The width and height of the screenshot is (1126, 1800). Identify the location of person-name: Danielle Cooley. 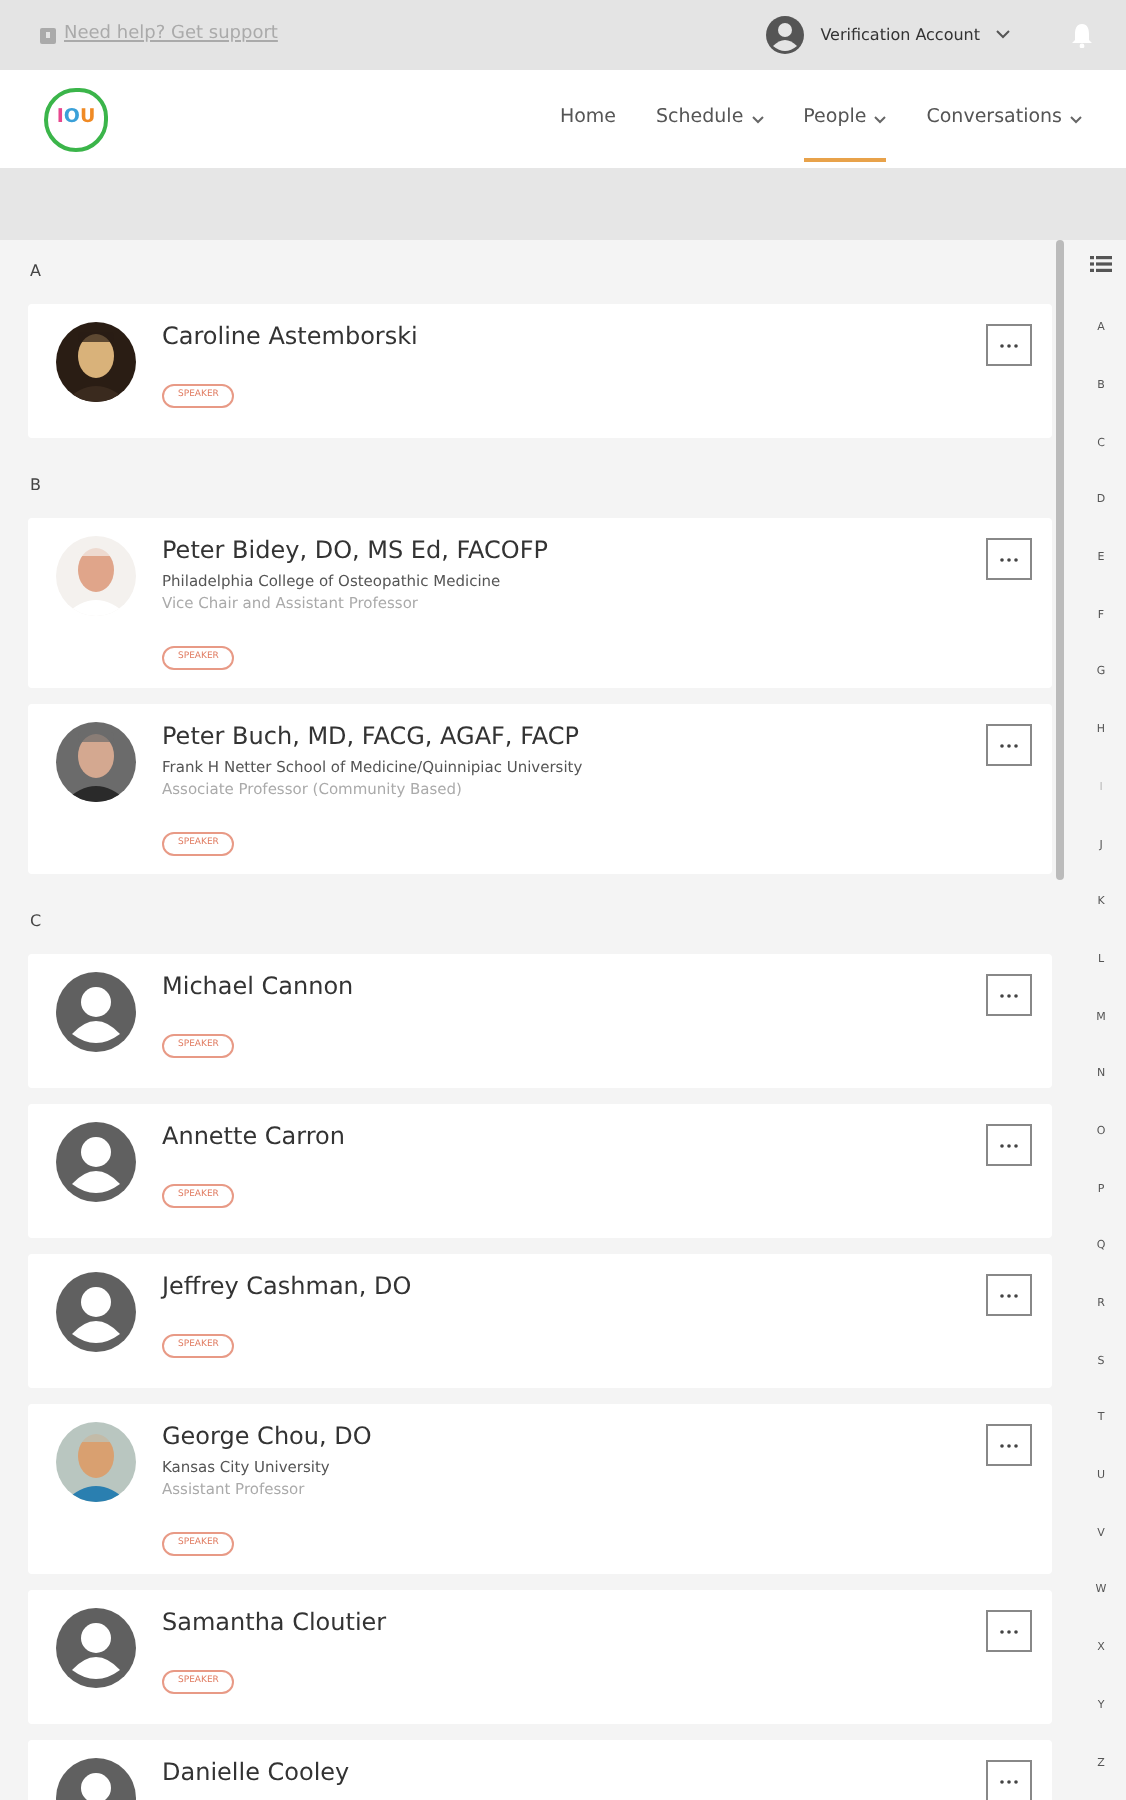
(257, 1773).